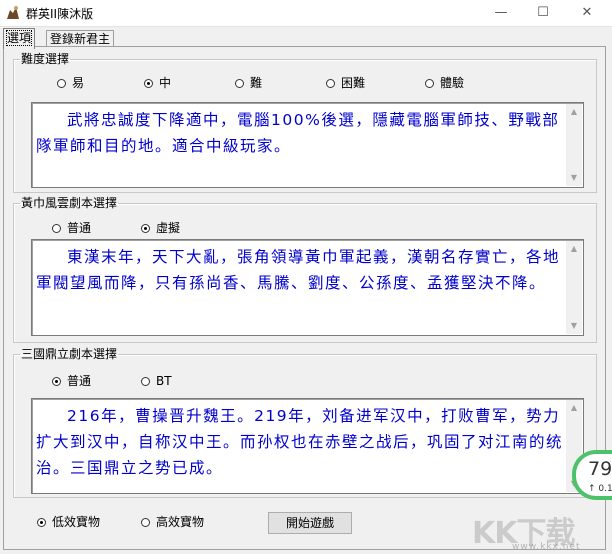  I want to click on three-kingdoms-radio-normal: 普通, so click(71, 381).